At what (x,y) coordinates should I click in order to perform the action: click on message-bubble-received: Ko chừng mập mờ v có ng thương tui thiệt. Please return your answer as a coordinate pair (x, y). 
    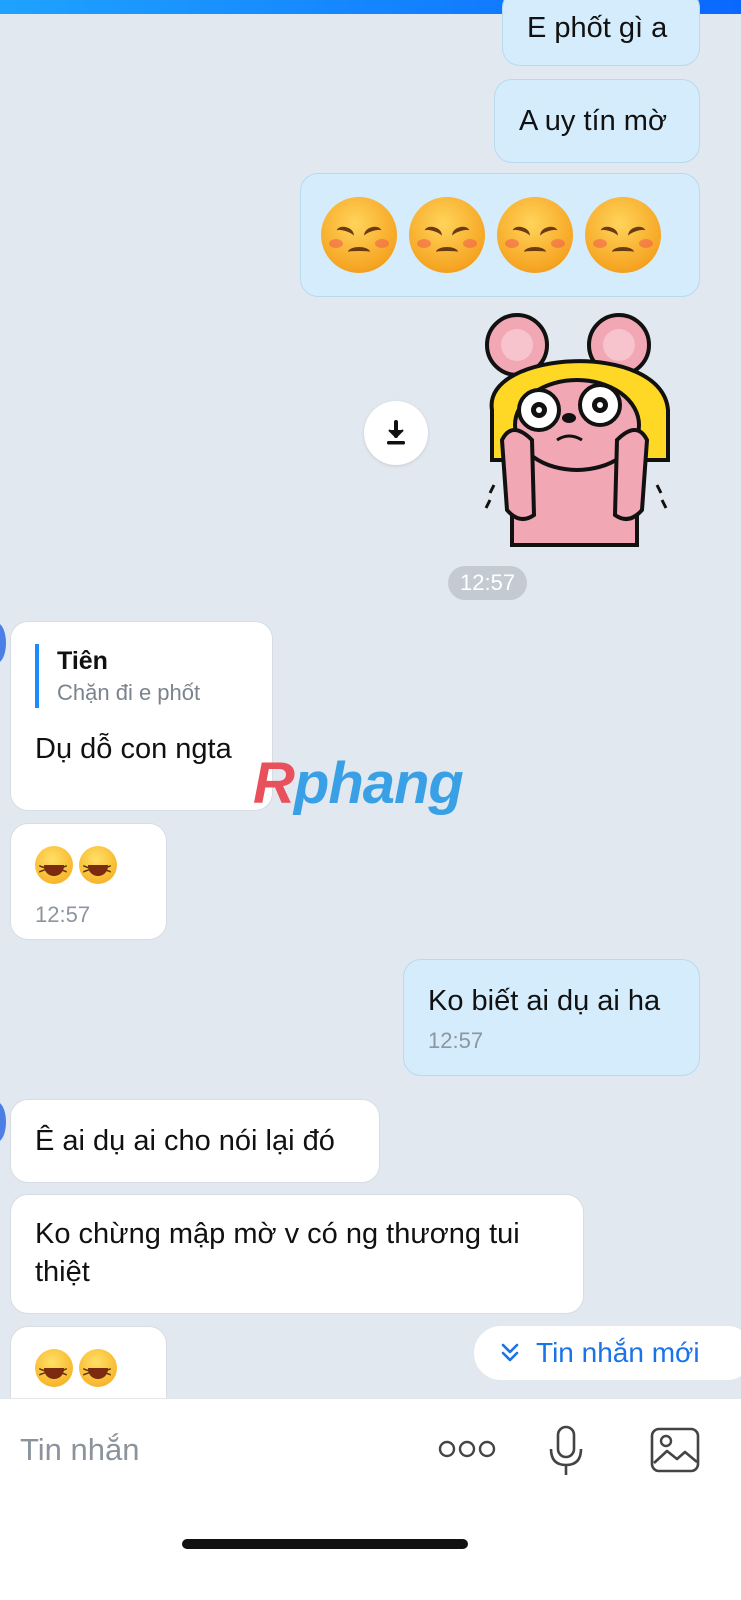
    Looking at the image, I should click on (297, 1254).